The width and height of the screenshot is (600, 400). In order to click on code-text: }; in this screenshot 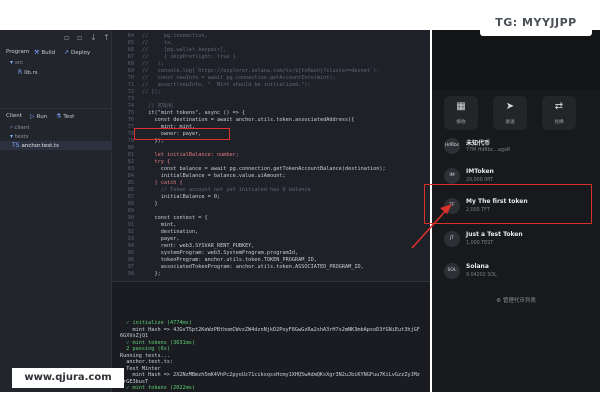, I will do `click(151, 274)`.